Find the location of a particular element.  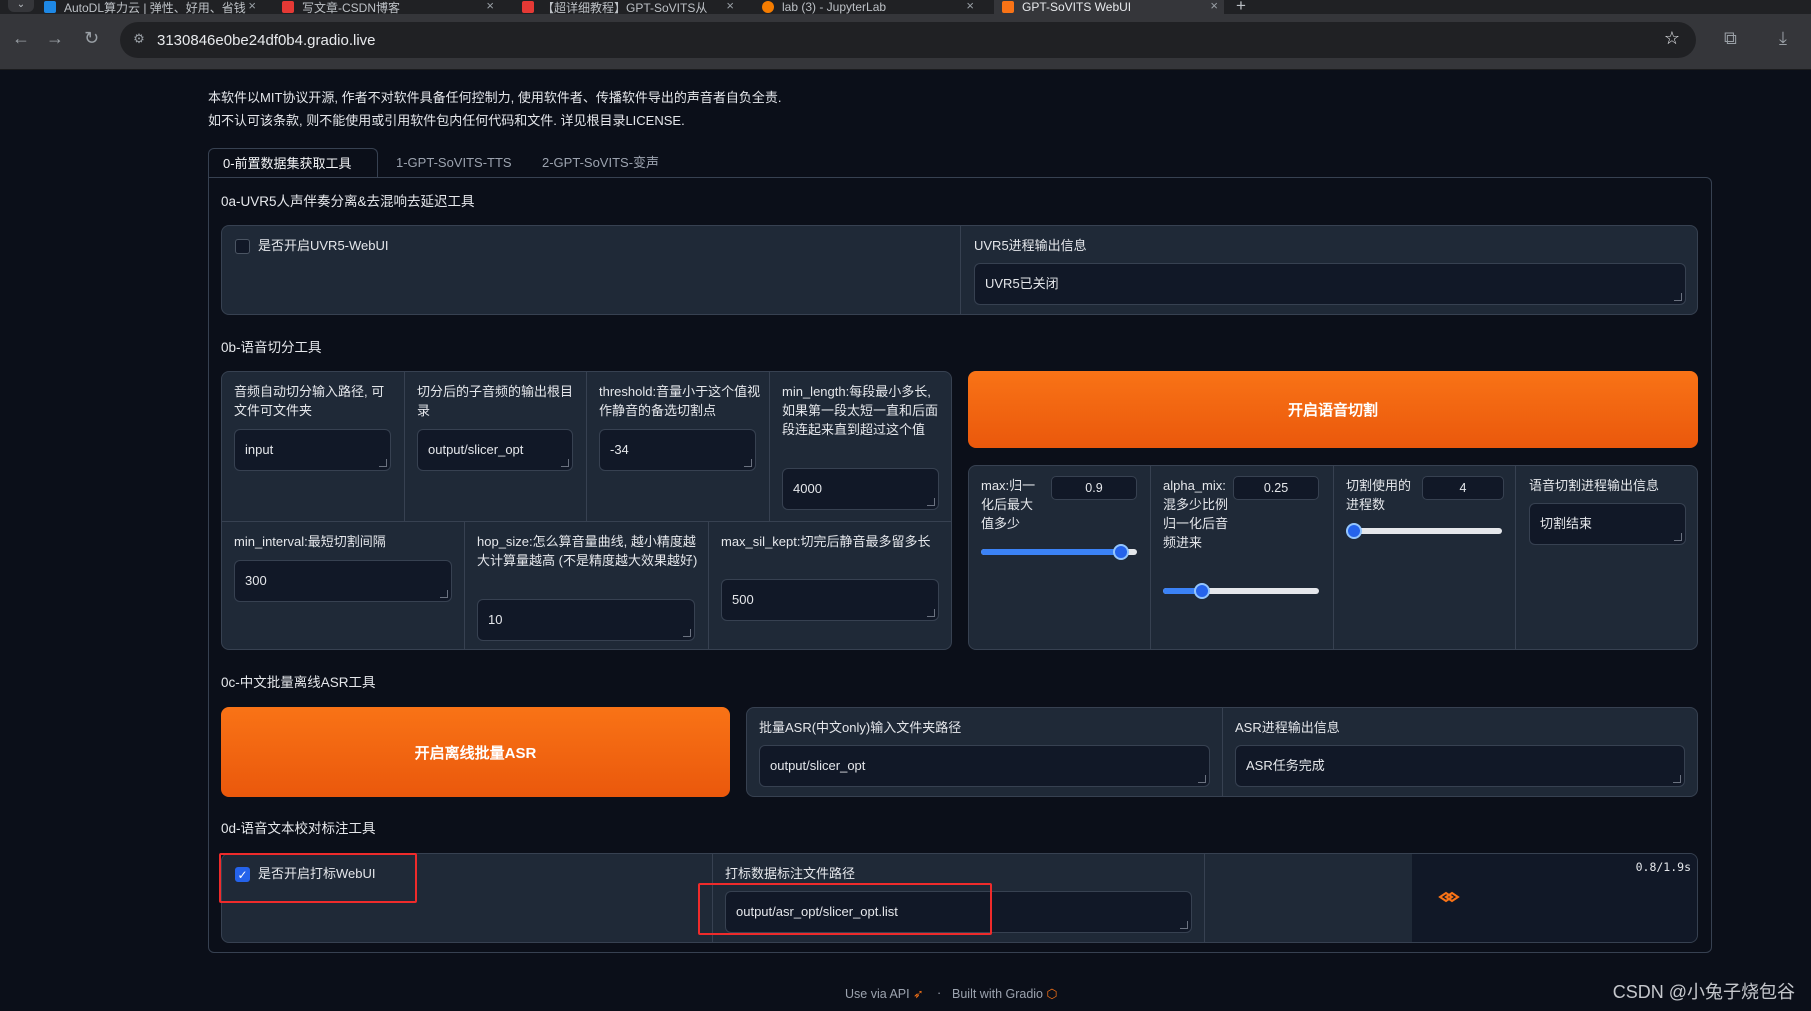

slicer-max-sil-field: 500 is located at coordinates (830, 600).